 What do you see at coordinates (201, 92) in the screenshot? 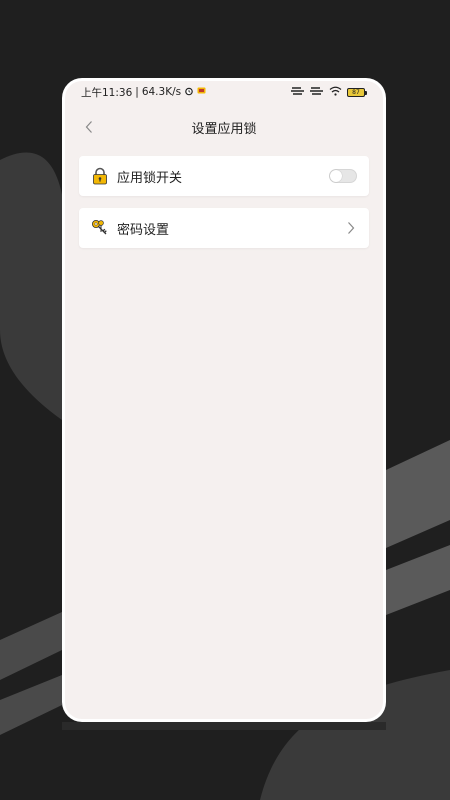
I see `notification-icon` at bounding box center [201, 92].